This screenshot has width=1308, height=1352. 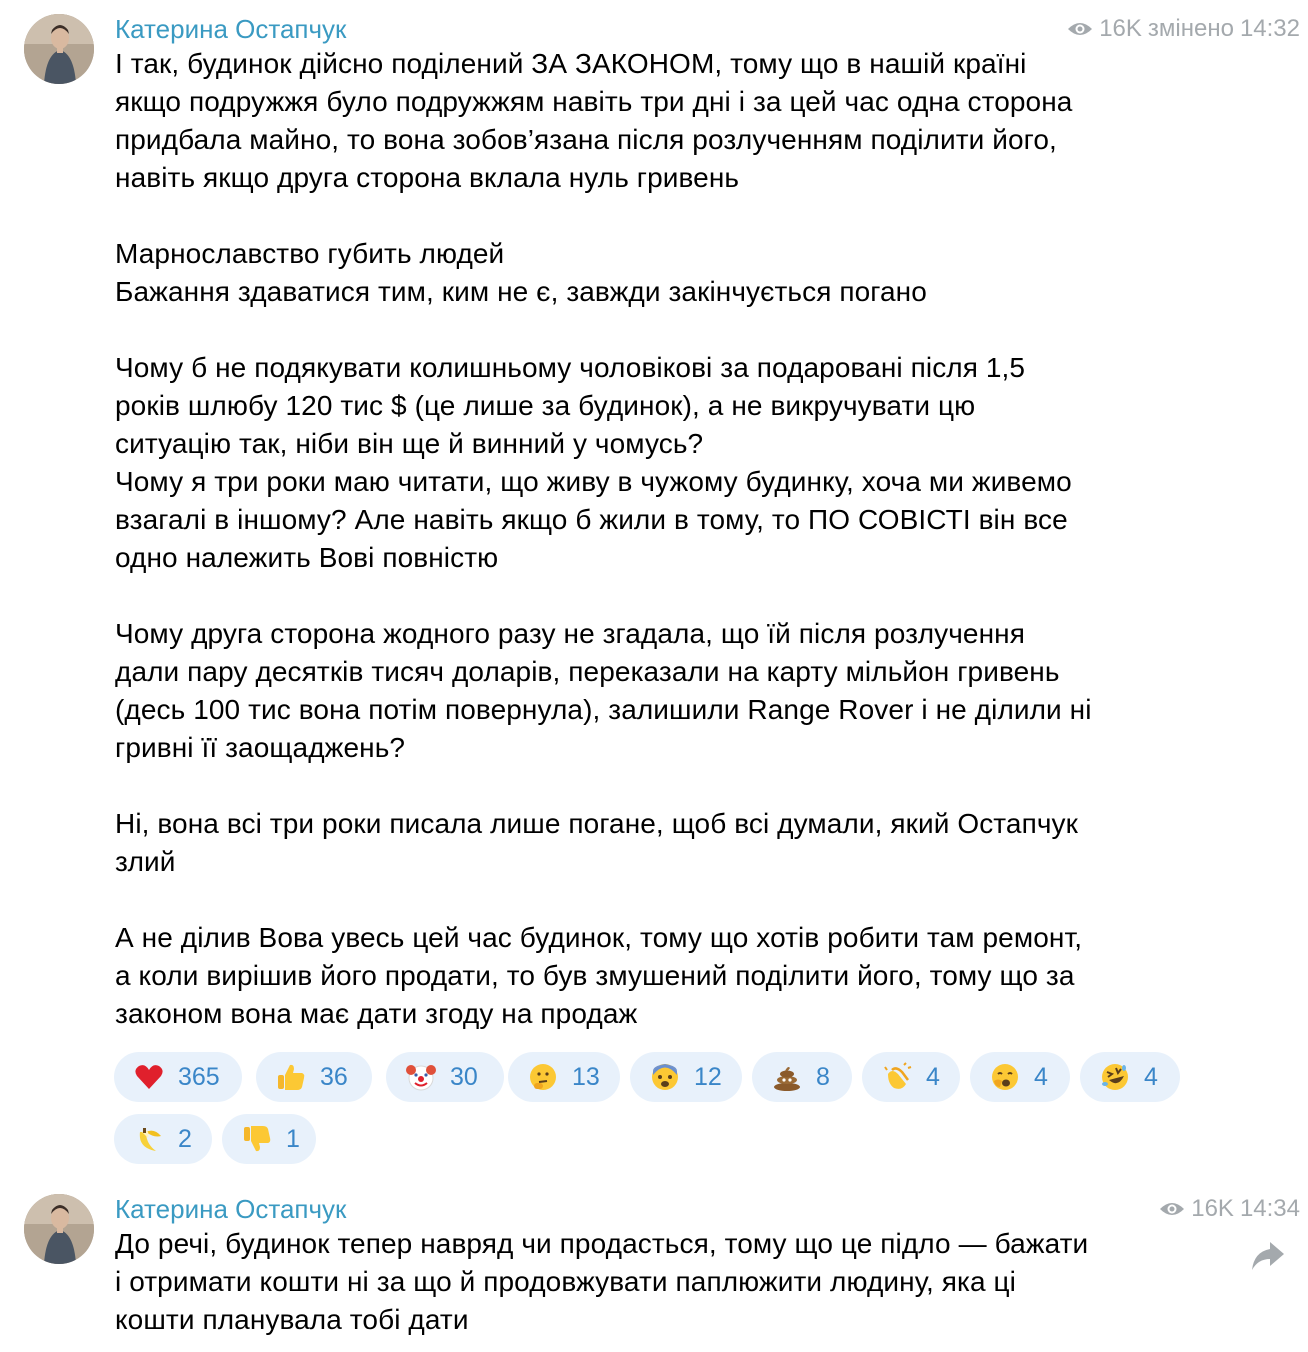 What do you see at coordinates (823, 1076) in the screenshot?
I see `reaction-count: 8` at bounding box center [823, 1076].